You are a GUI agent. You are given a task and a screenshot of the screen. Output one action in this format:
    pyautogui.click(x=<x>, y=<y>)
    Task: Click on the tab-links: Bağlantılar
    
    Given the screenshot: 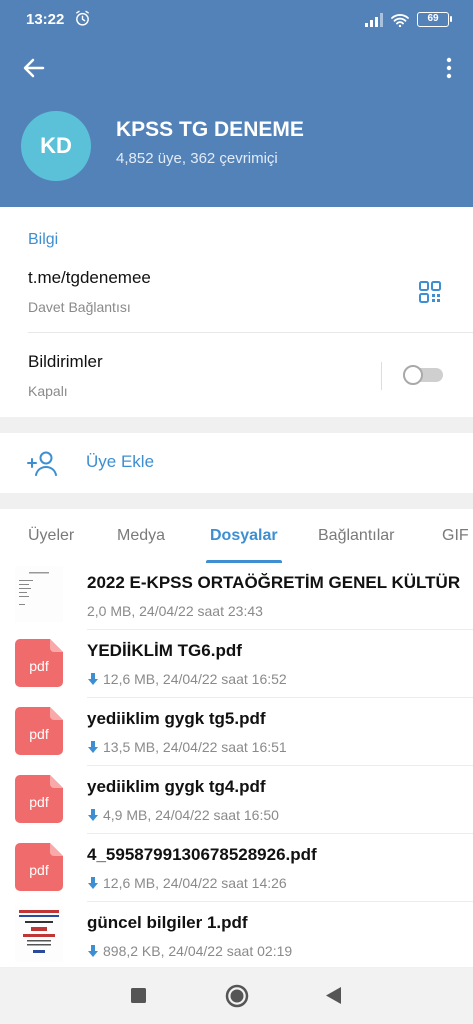 What is the action you would take?
    pyautogui.click(x=356, y=536)
    